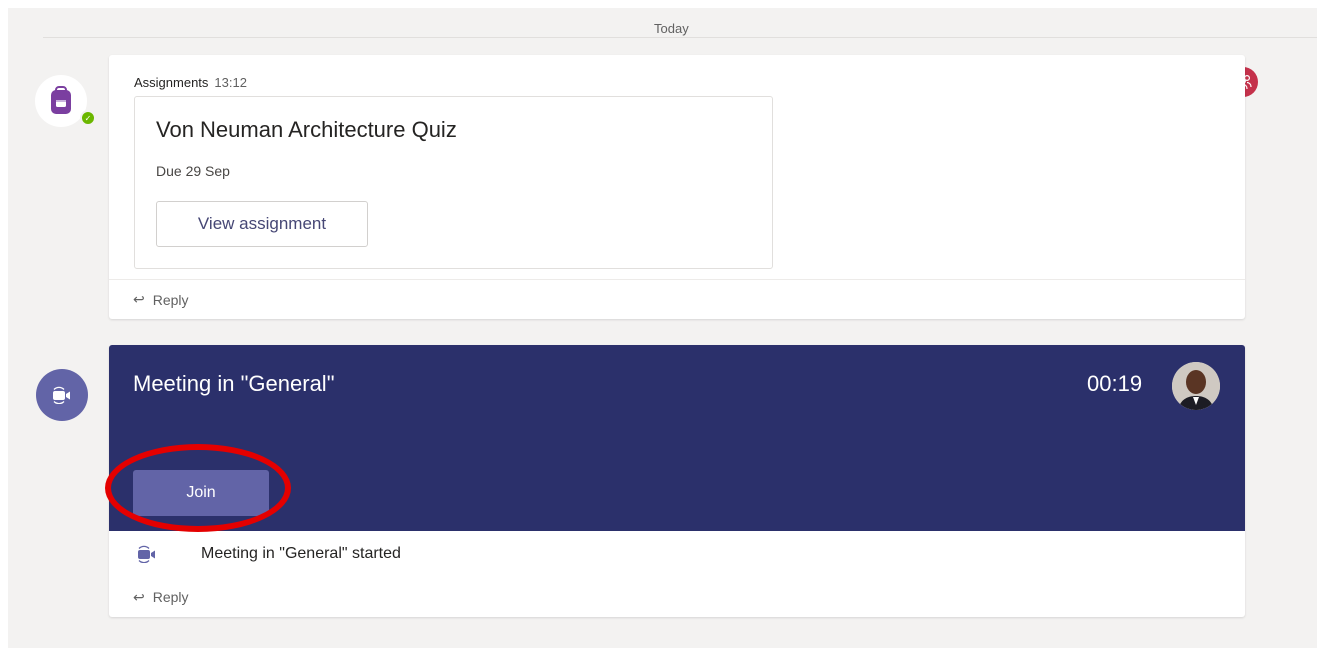 Image resolution: width=1317 pixels, height=648 pixels. What do you see at coordinates (171, 82) in the screenshot?
I see `sender-name: Assignments` at bounding box center [171, 82].